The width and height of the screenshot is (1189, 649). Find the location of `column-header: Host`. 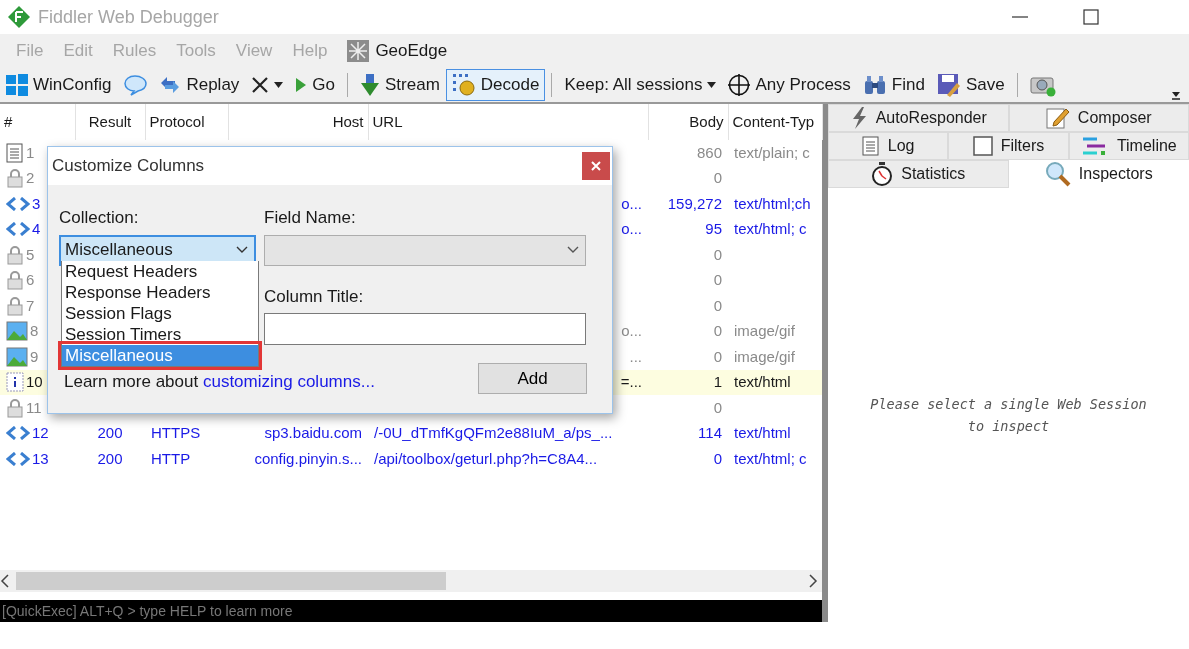

column-header: Host is located at coordinates (298, 122).